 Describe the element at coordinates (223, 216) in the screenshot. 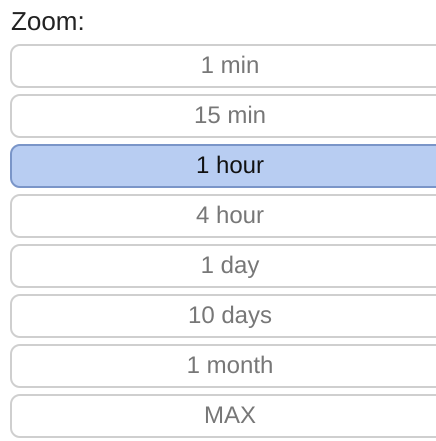

I see `zoom-option-button: 4 hour` at that location.